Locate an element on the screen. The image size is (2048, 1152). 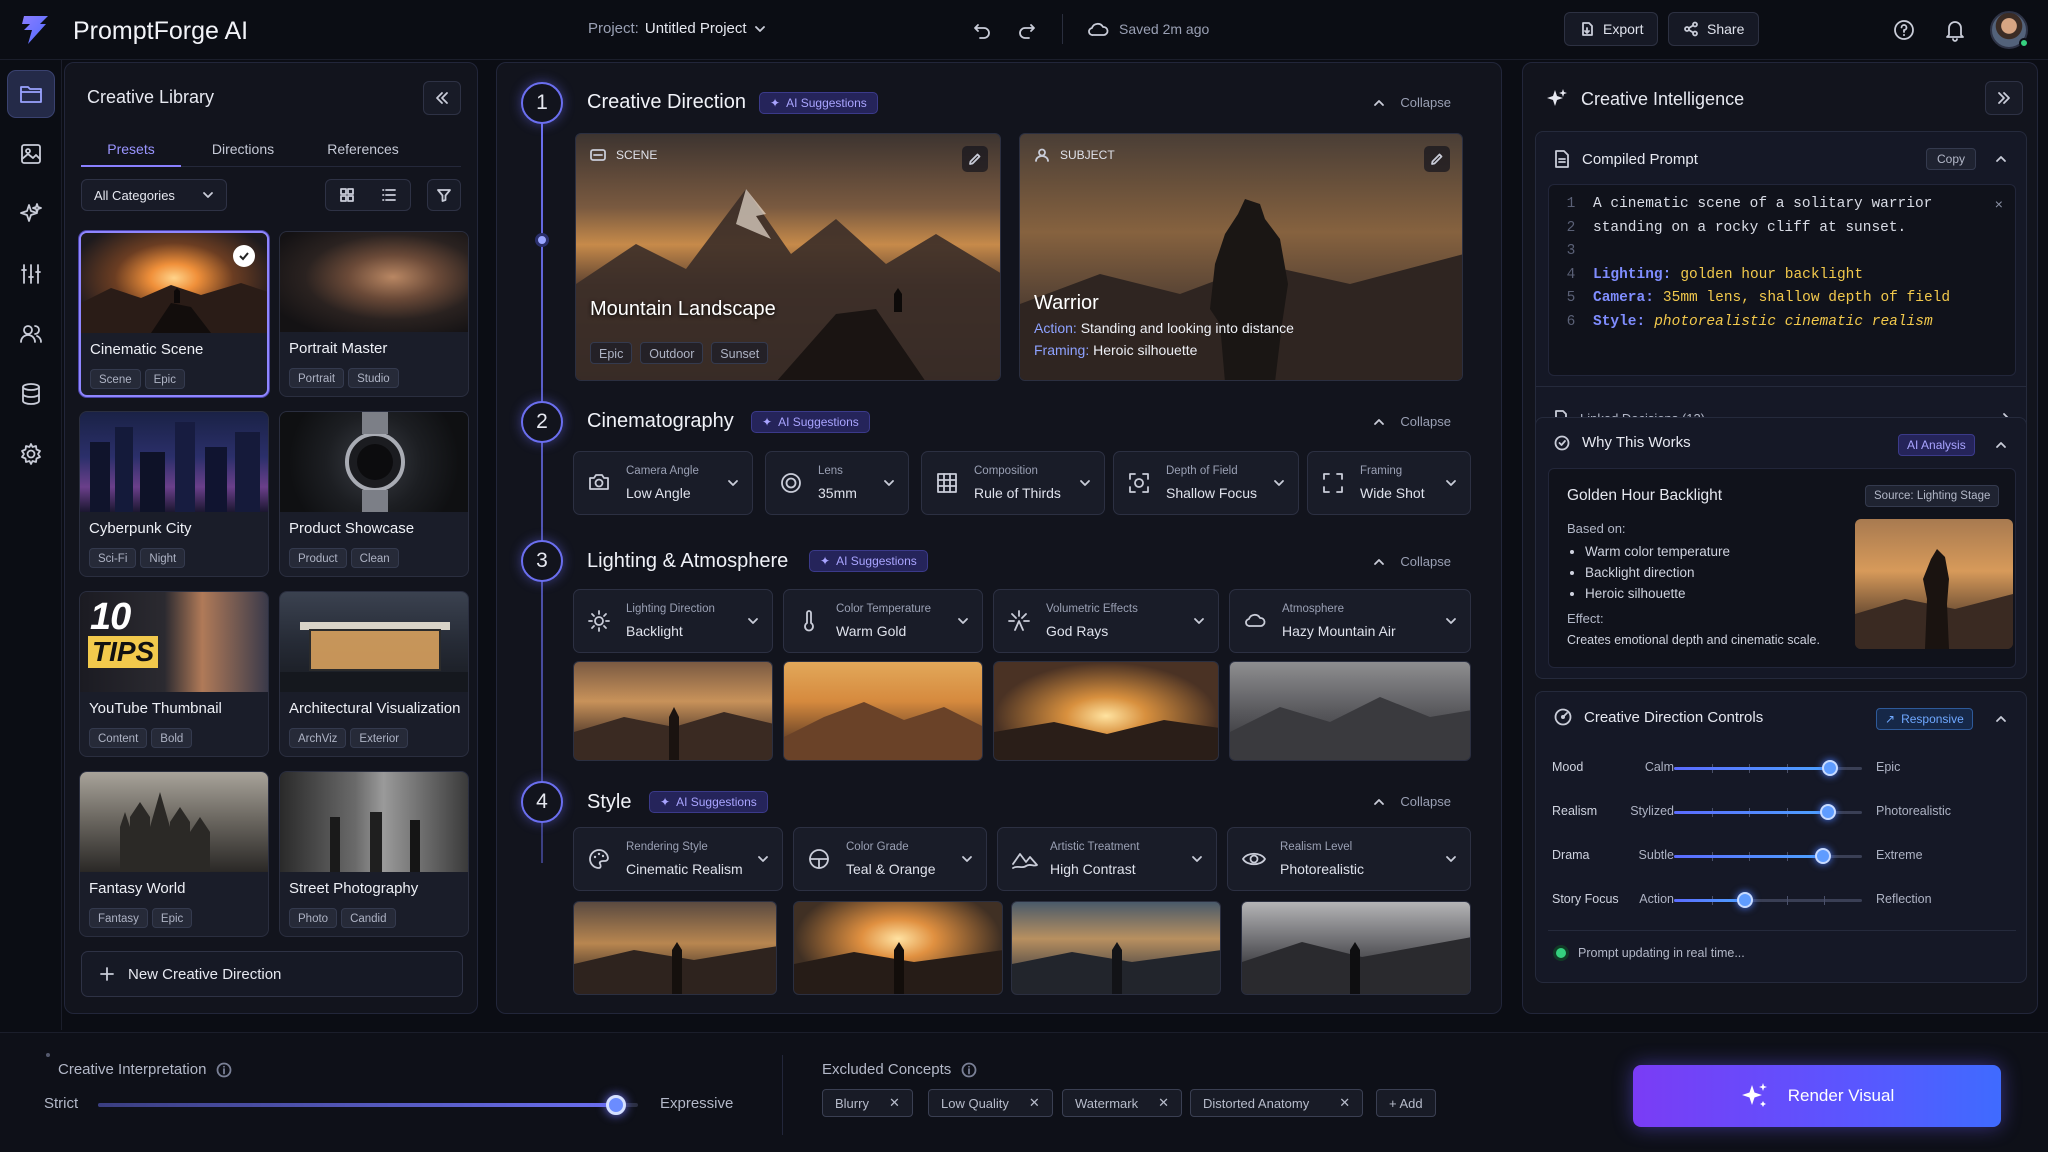
sliders-icon is located at coordinates (31, 274).